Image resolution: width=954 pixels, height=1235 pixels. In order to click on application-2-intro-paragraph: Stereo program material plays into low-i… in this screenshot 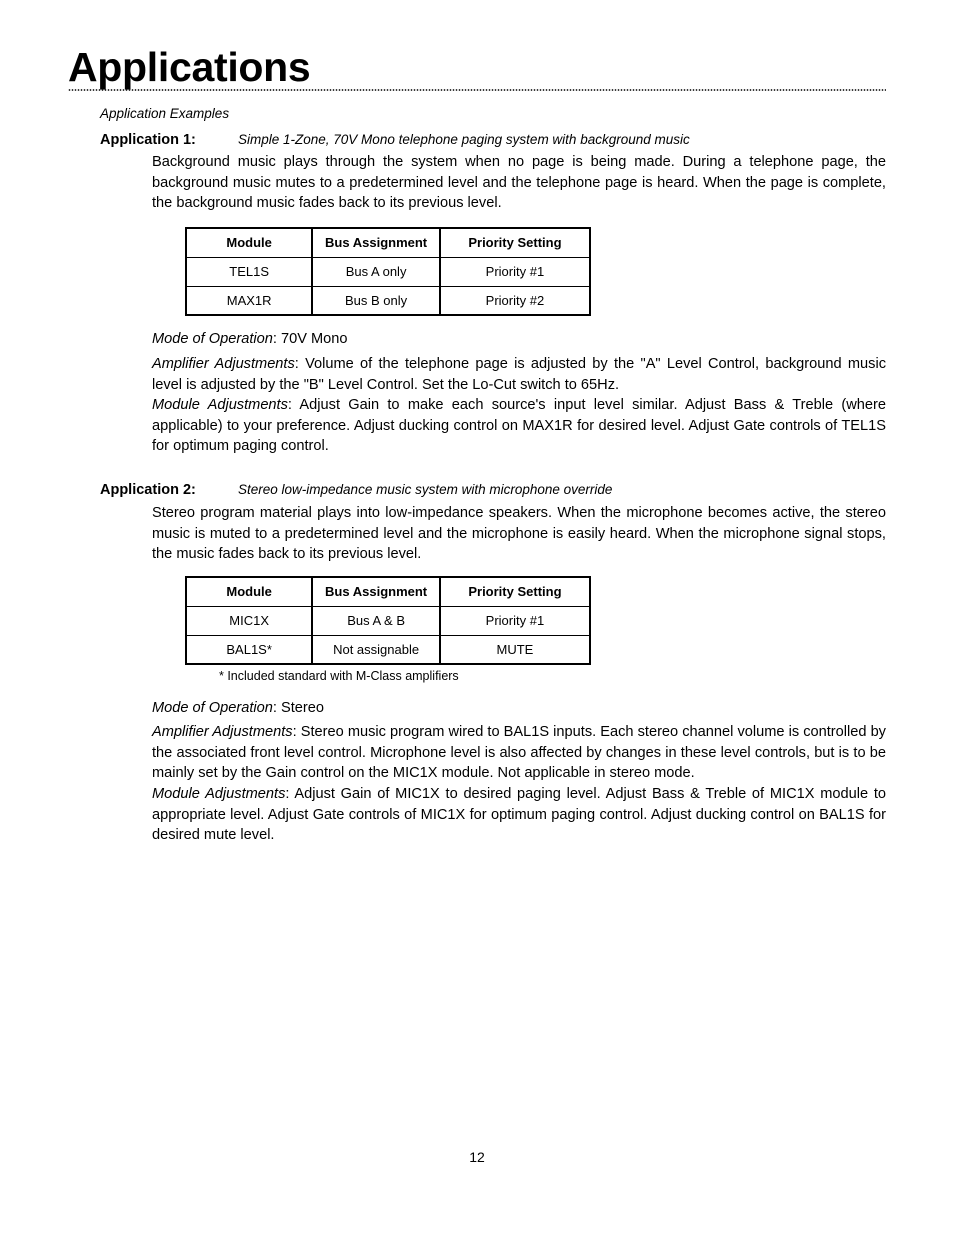, I will do `click(519, 533)`.